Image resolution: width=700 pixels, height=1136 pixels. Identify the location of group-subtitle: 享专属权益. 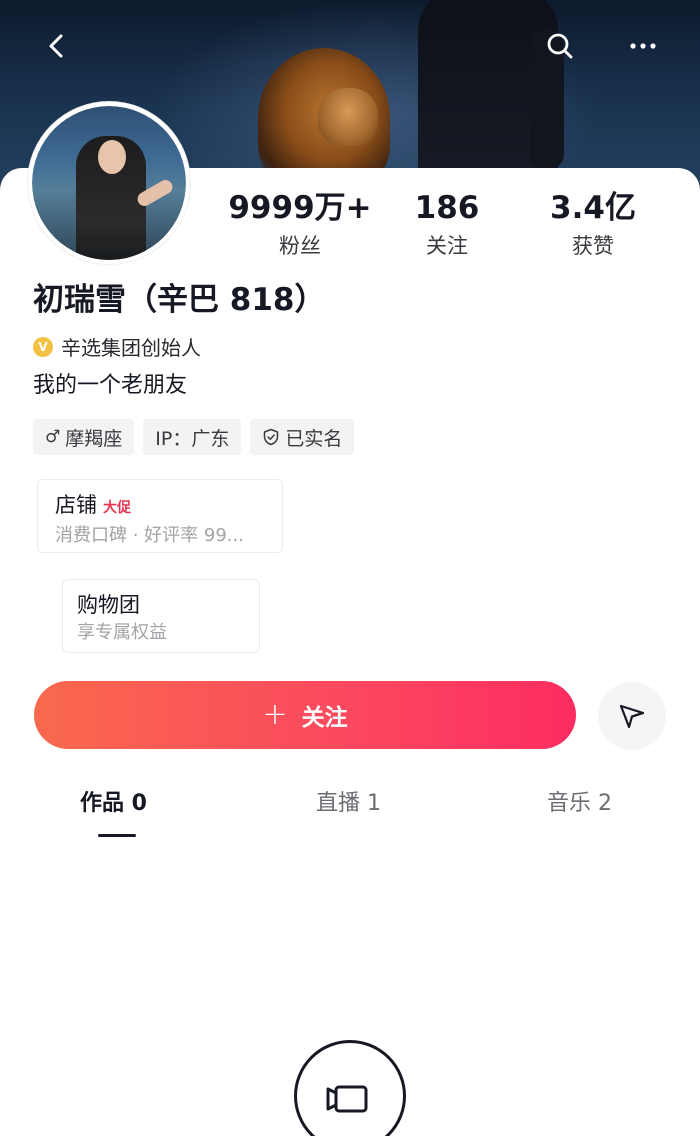
(122, 632).